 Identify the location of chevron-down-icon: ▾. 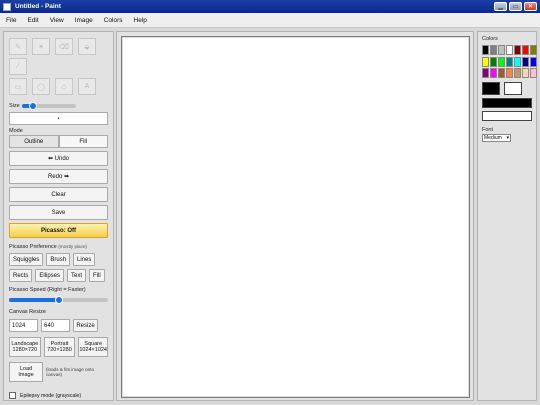
(507, 138).